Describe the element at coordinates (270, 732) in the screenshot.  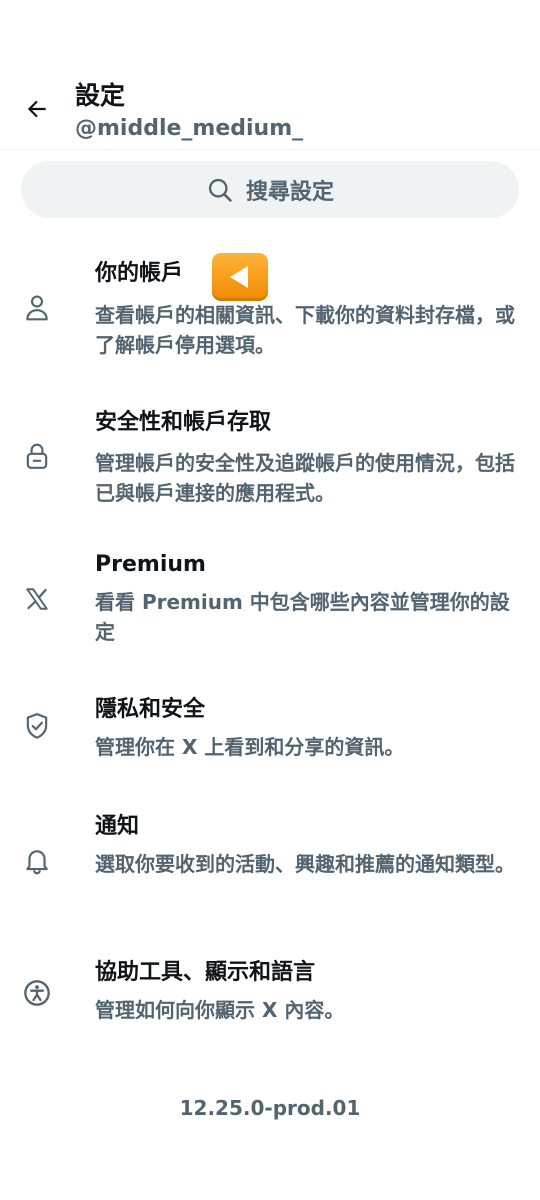
I see `settings-item-privacy: 隱私和安全 管理你在 X 上看到和分享的資訊。` at that location.